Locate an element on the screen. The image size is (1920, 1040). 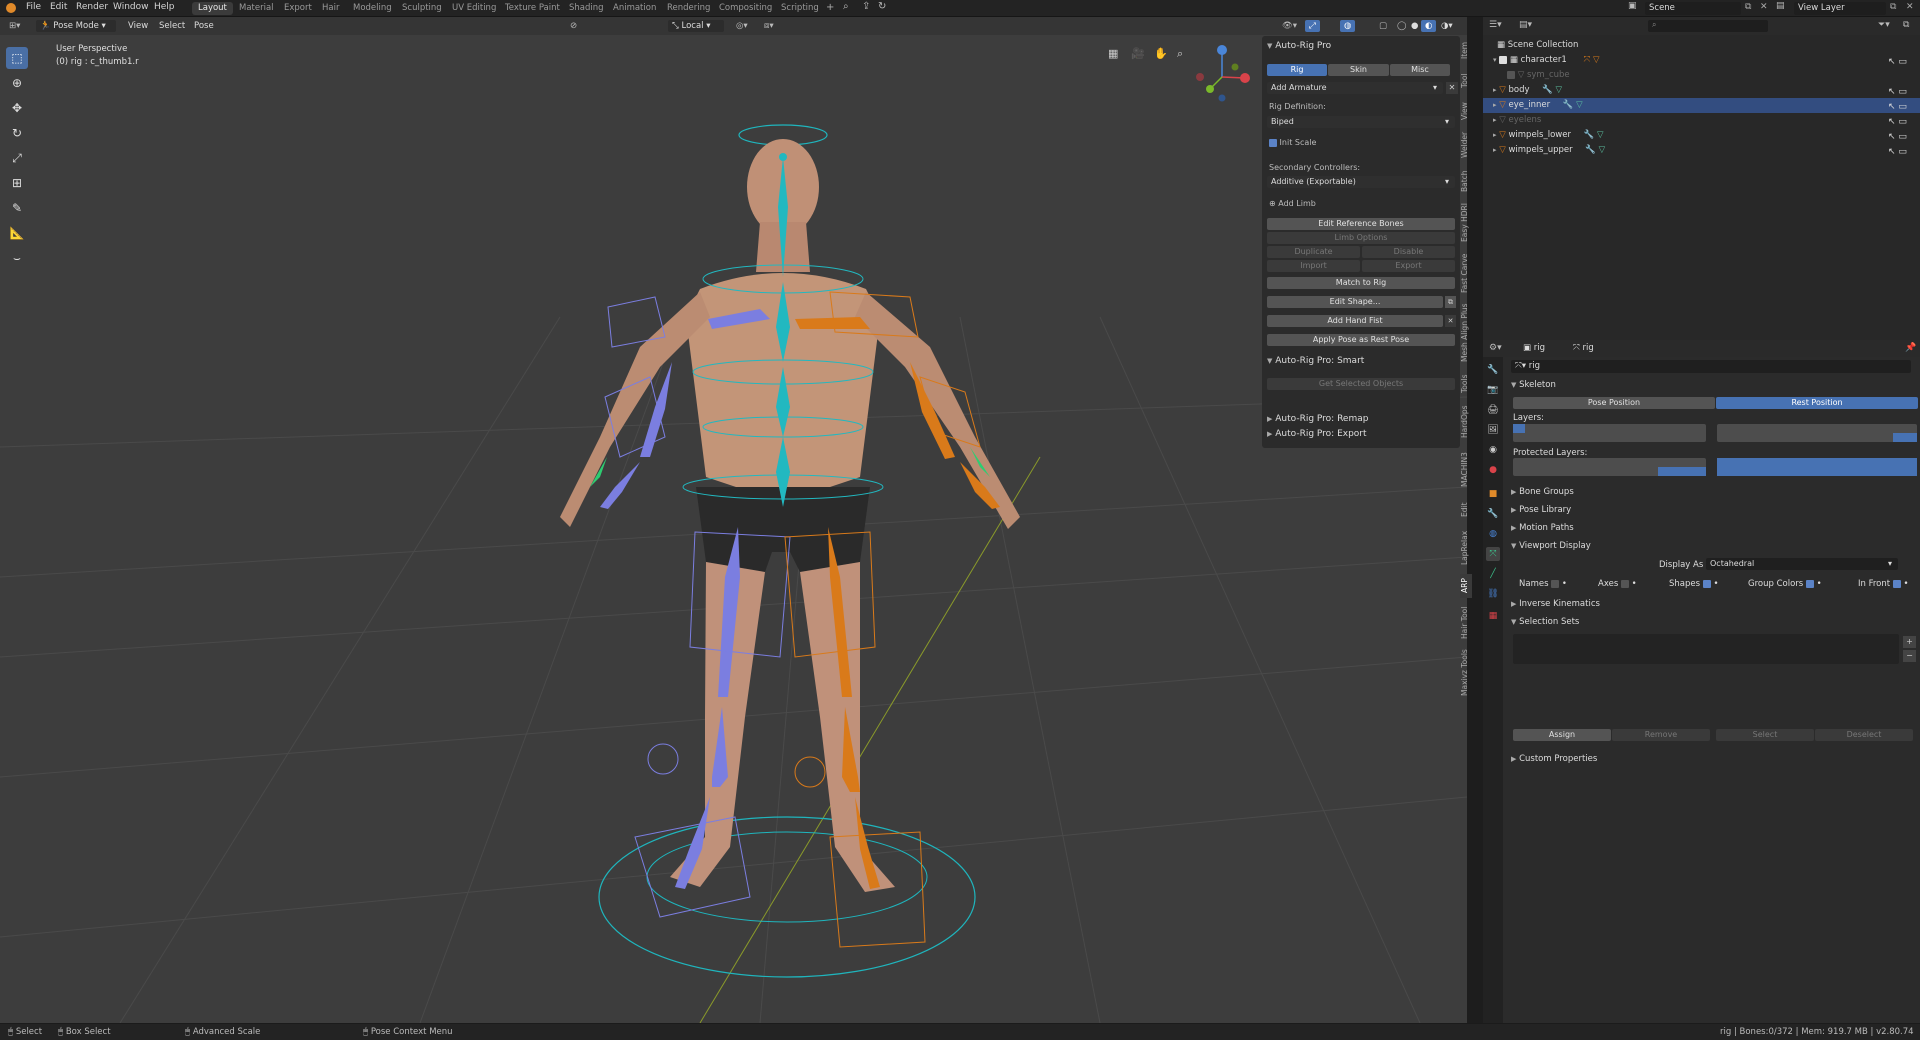
axes-checkbox: Axes • is located at coordinates (1617, 584).